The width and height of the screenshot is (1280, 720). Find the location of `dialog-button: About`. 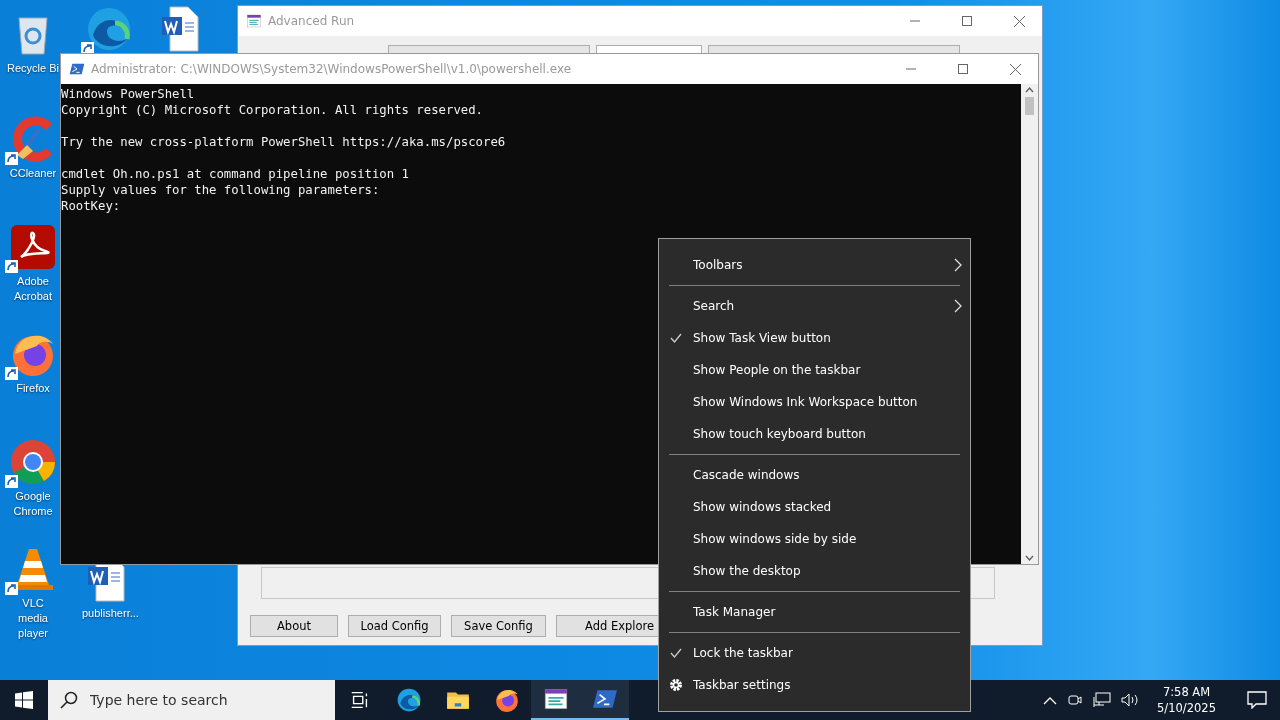

dialog-button: About is located at coordinates (294, 626).